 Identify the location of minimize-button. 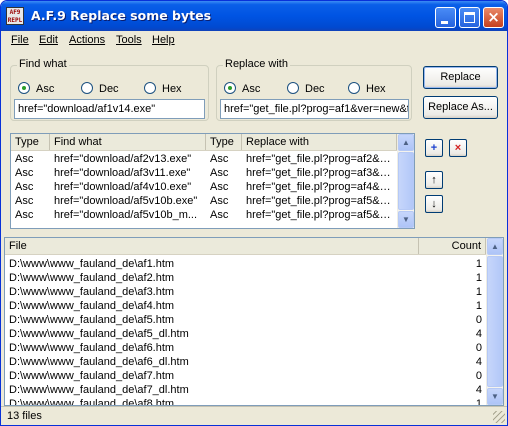
(445, 17).